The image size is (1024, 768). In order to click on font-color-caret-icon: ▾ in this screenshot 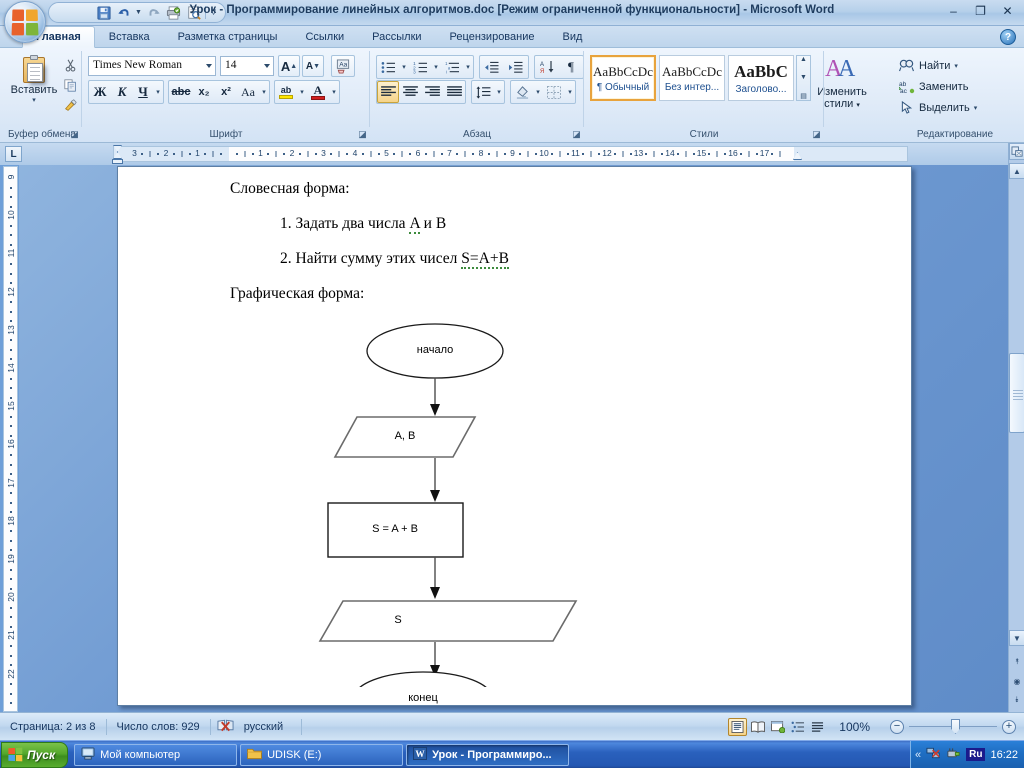, I will do `click(334, 92)`.